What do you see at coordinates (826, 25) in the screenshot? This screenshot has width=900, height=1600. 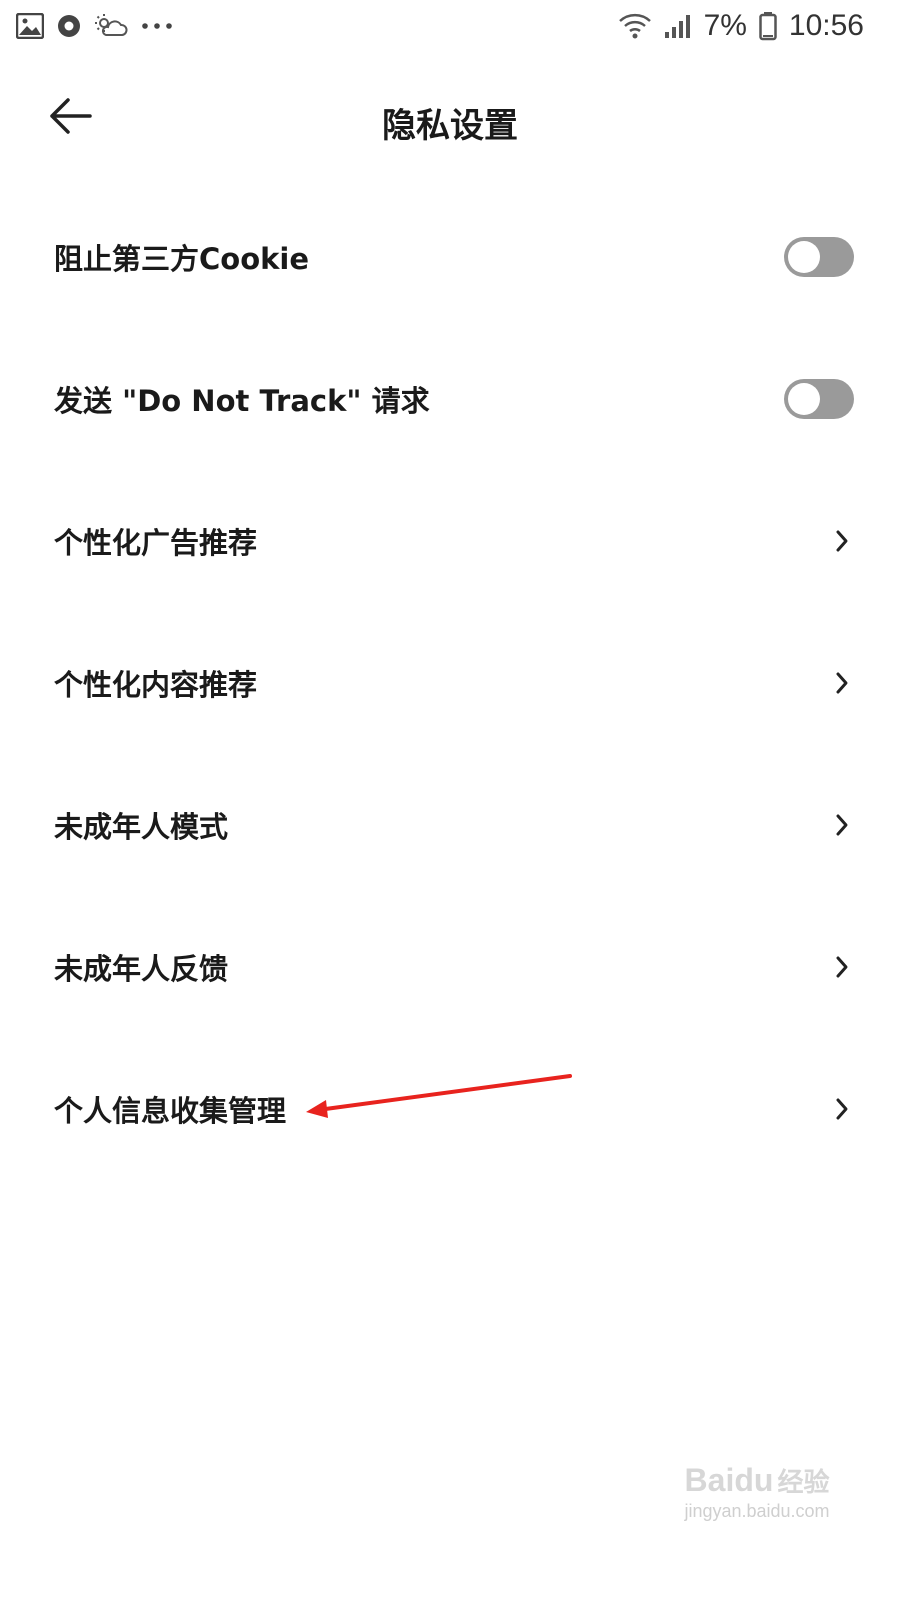 I see `status-time: 10:56` at bounding box center [826, 25].